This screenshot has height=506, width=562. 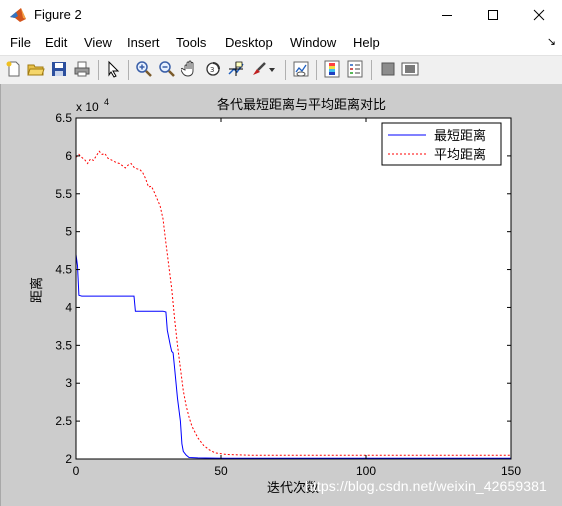 I want to click on menu-desktop: Desktop, so click(x=249, y=42).